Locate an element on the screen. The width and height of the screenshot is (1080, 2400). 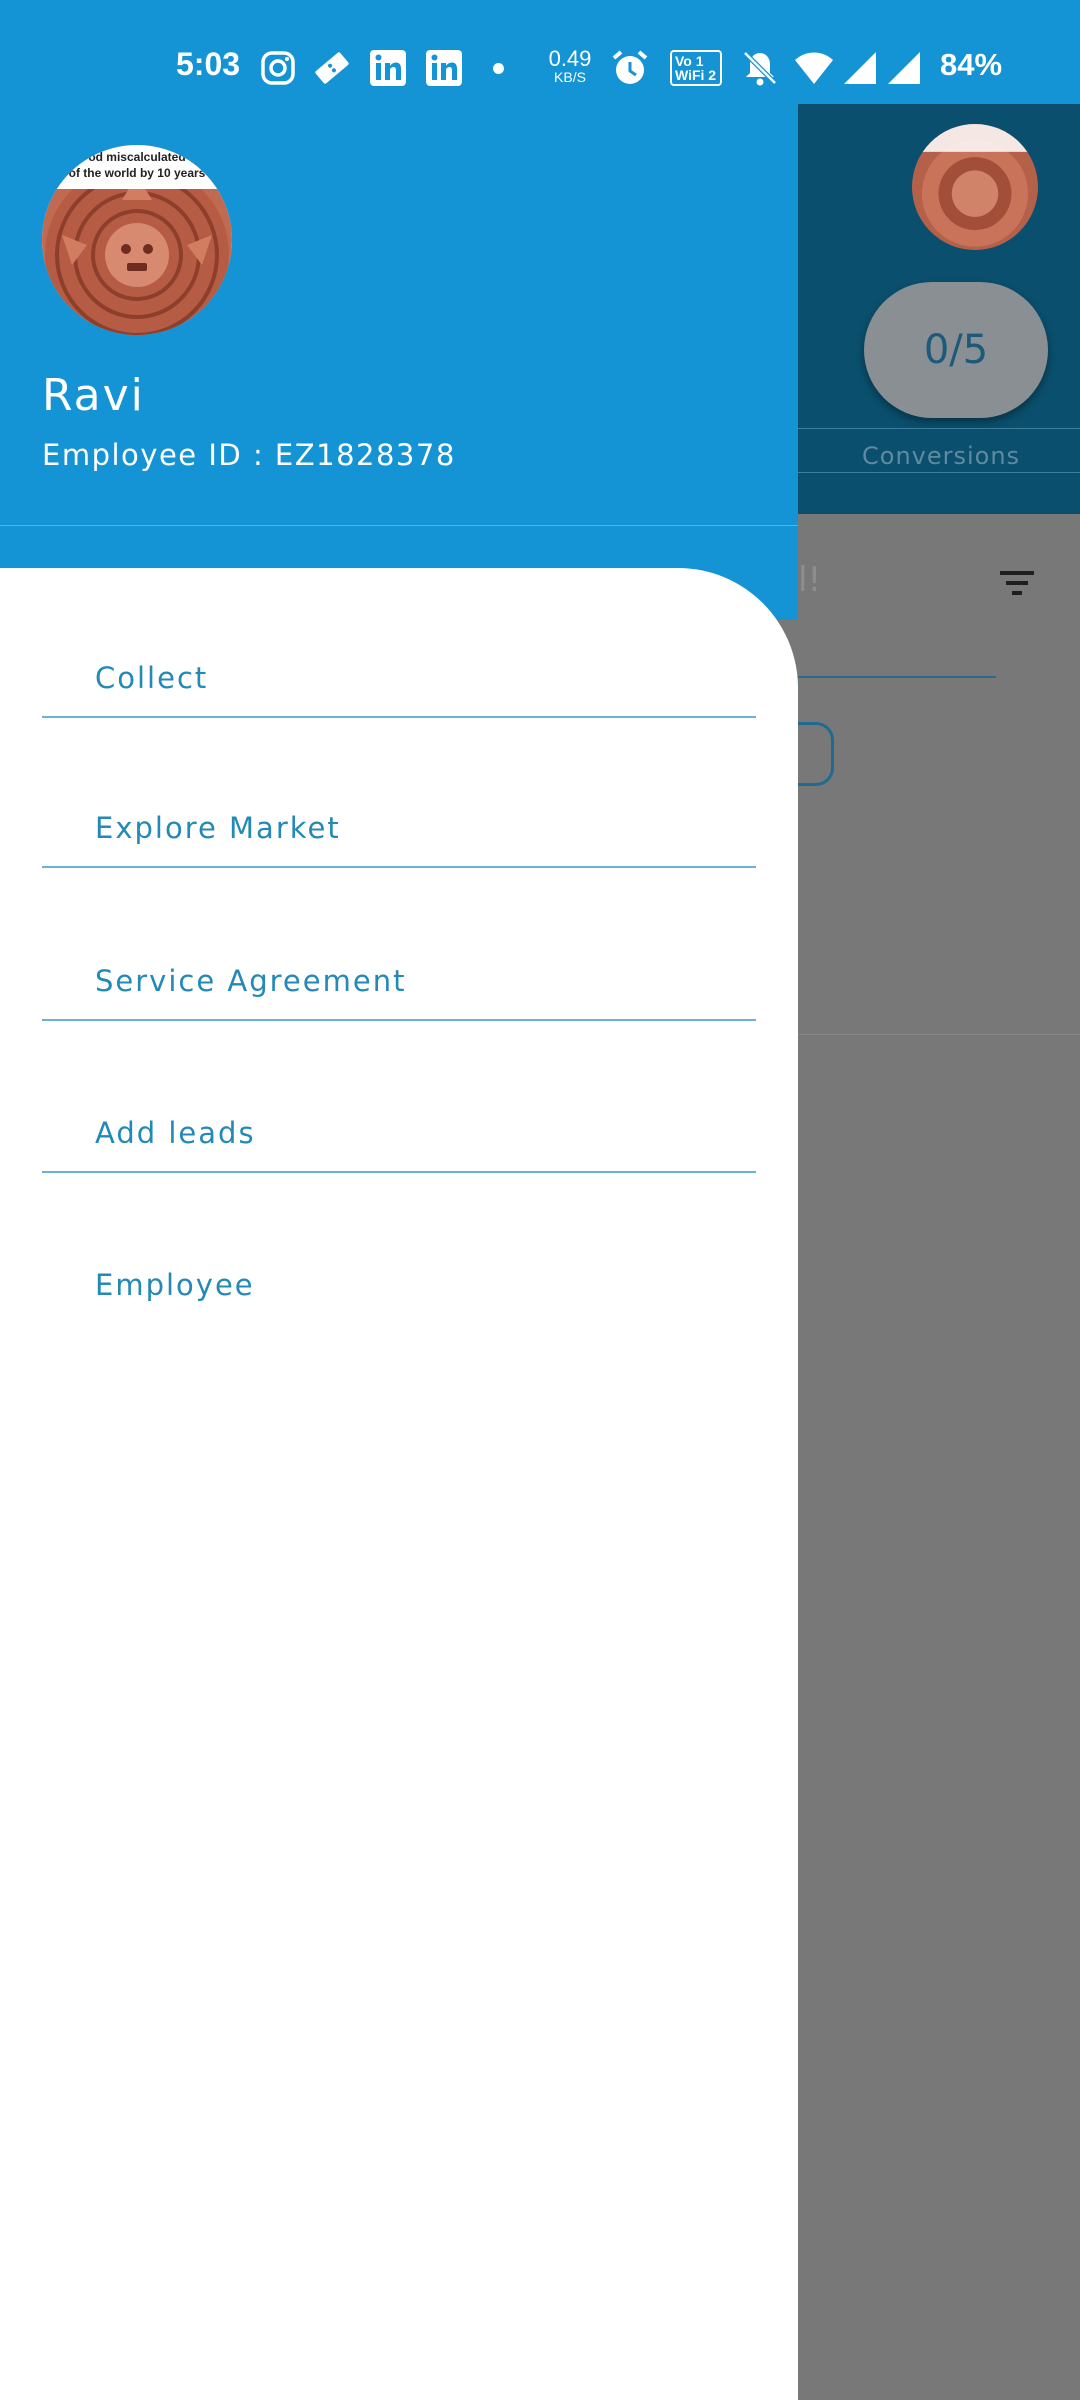
more-notifications-dot-icon is located at coordinates (498, 68).